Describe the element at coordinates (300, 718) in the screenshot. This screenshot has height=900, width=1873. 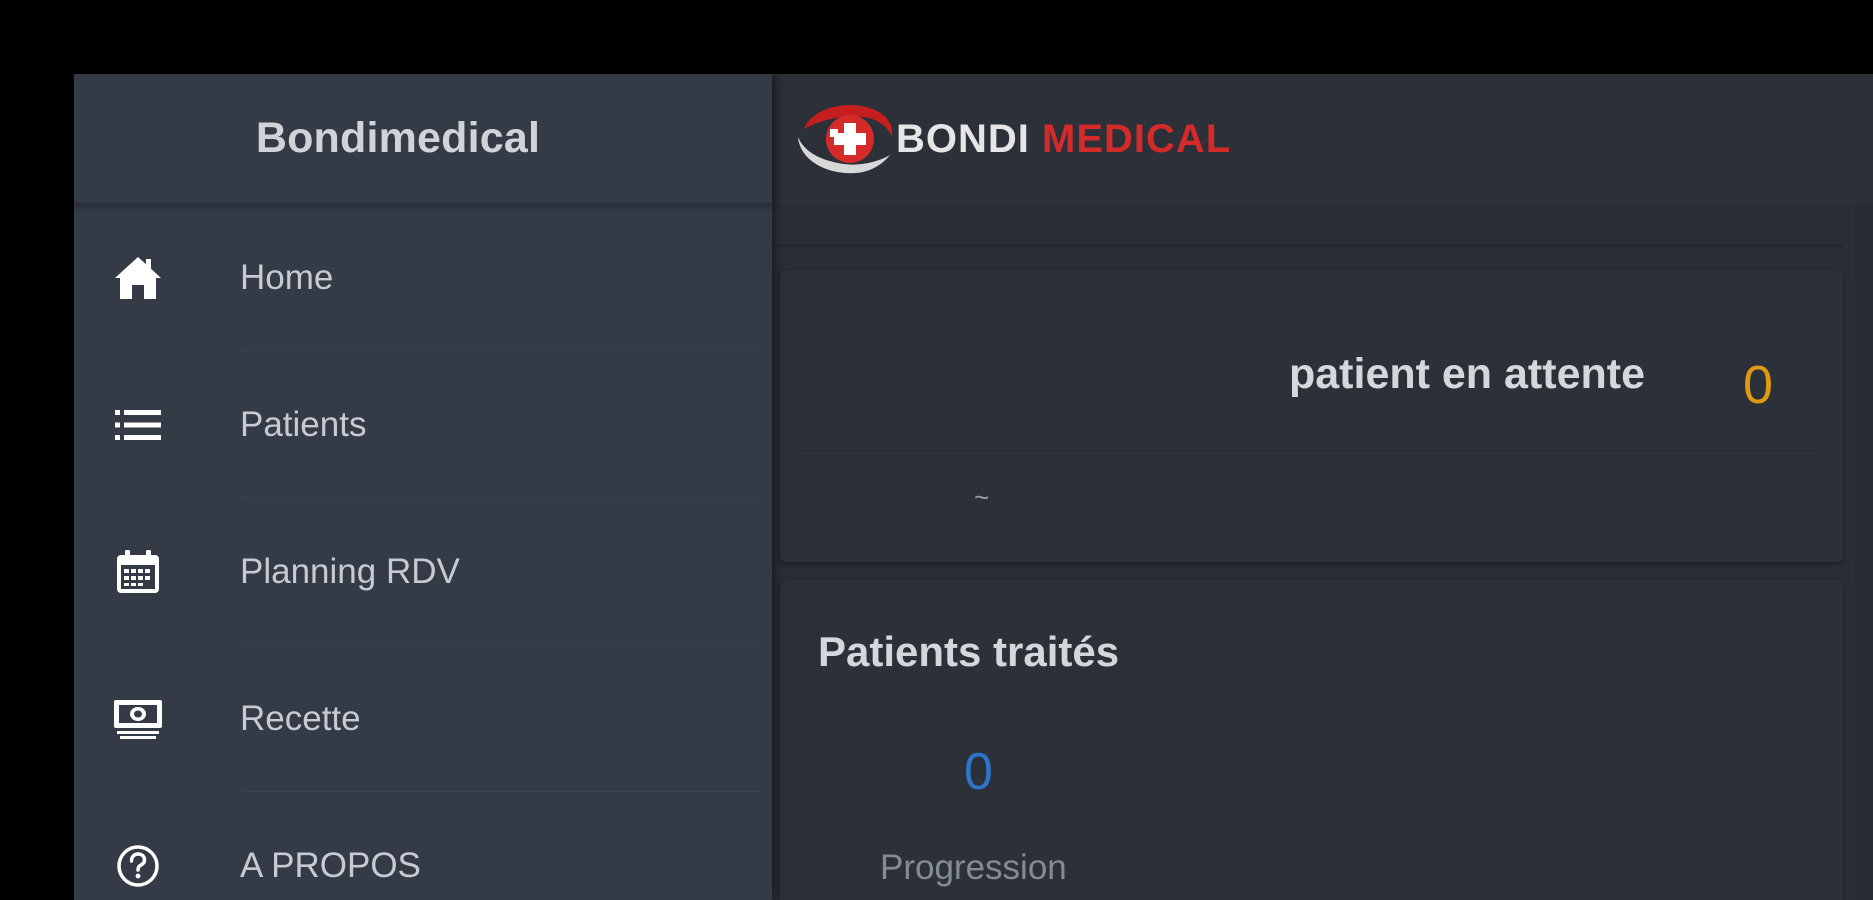
I see `sidebar-item-label: Recette` at that location.